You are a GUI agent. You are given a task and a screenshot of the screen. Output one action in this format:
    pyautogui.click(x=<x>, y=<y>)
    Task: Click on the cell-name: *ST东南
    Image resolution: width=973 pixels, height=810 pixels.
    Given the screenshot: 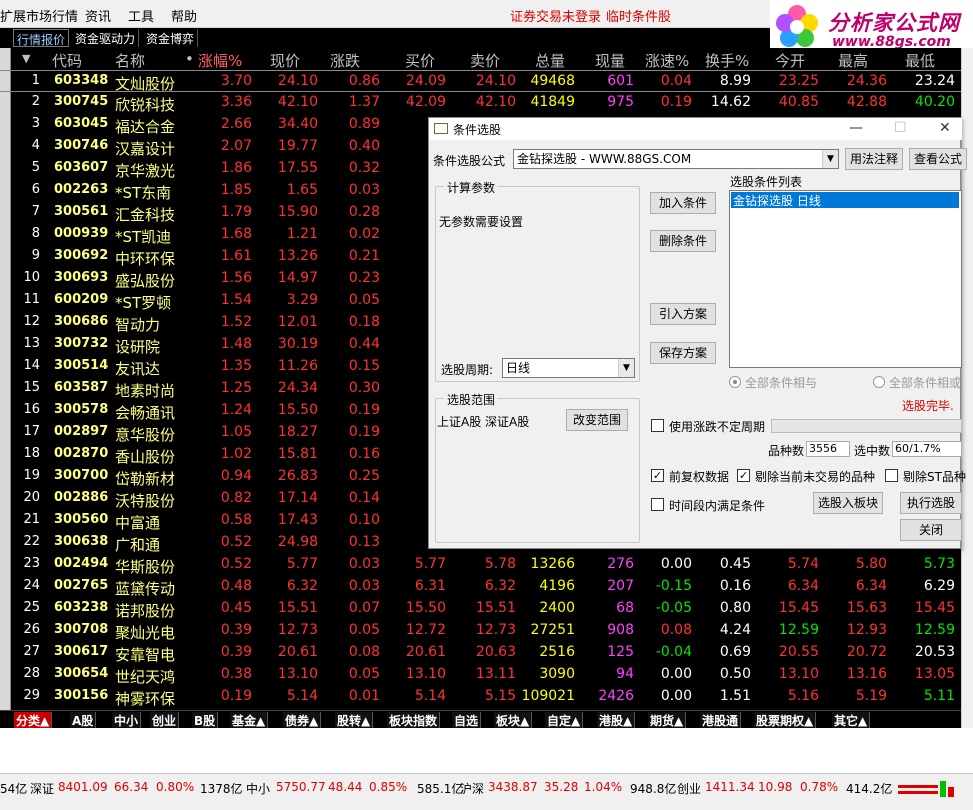 What is the action you would take?
    pyautogui.click(x=143, y=193)
    